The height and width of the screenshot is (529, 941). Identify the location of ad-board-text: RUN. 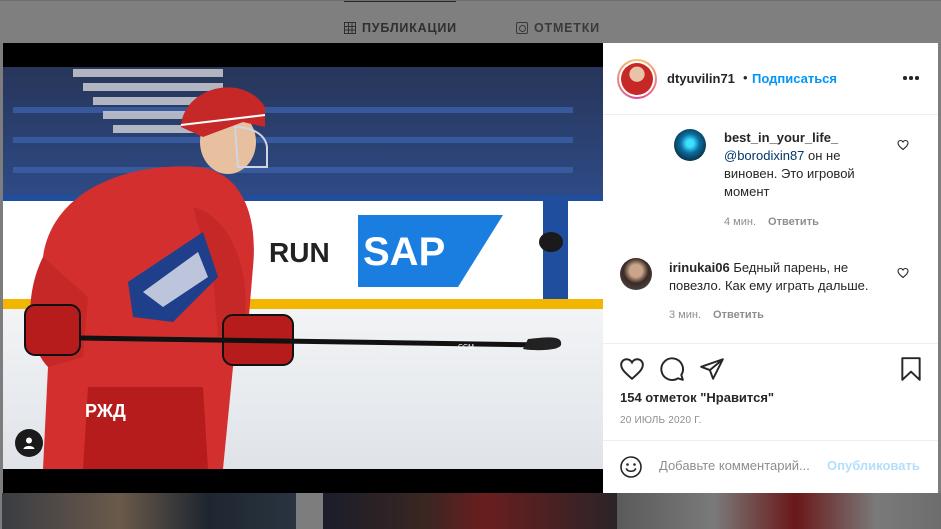
(299, 252).